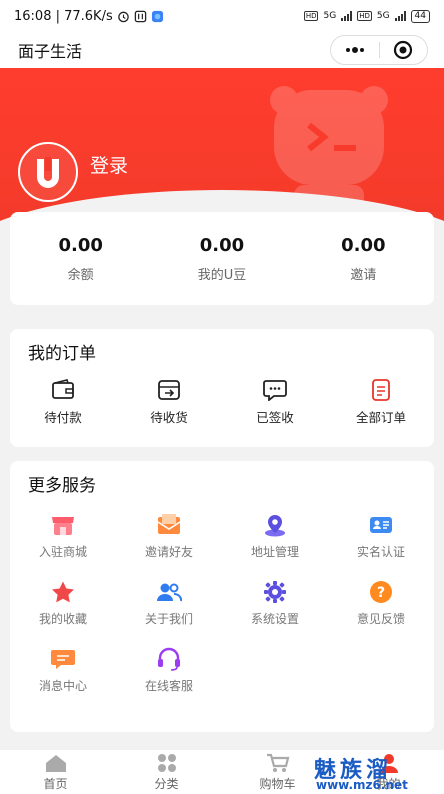 This screenshot has width=444, height=794. I want to click on balance-item: 0.00 余额, so click(80, 258).